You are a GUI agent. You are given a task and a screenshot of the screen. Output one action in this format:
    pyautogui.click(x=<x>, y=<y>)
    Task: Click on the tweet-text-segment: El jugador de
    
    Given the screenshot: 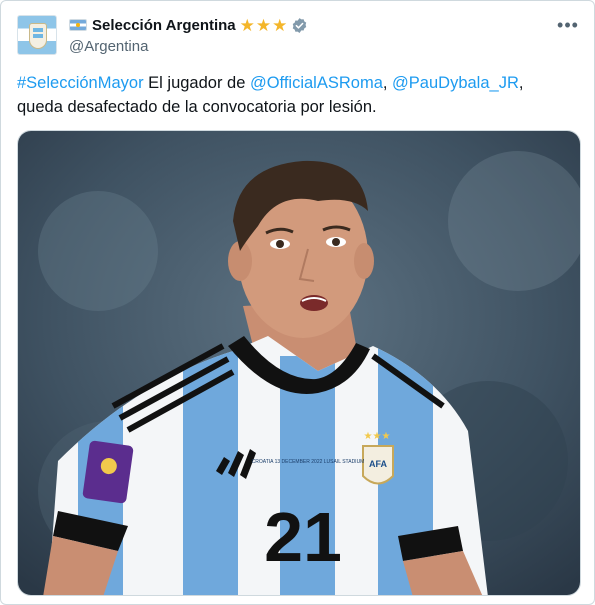 What is the action you would take?
    pyautogui.click(x=196, y=83)
    